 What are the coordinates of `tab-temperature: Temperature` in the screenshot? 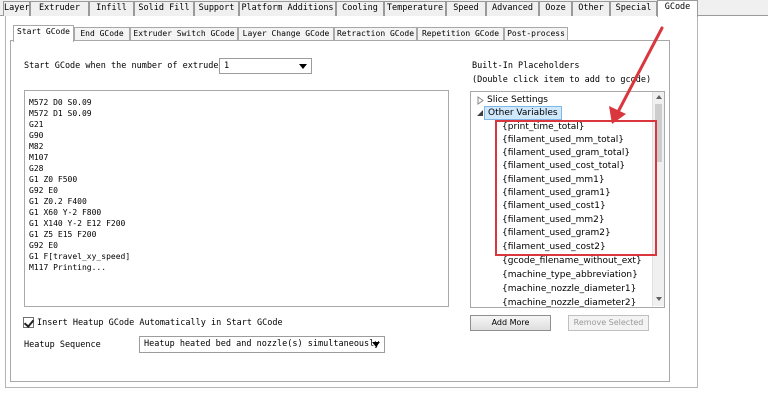 It's located at (415, 8).